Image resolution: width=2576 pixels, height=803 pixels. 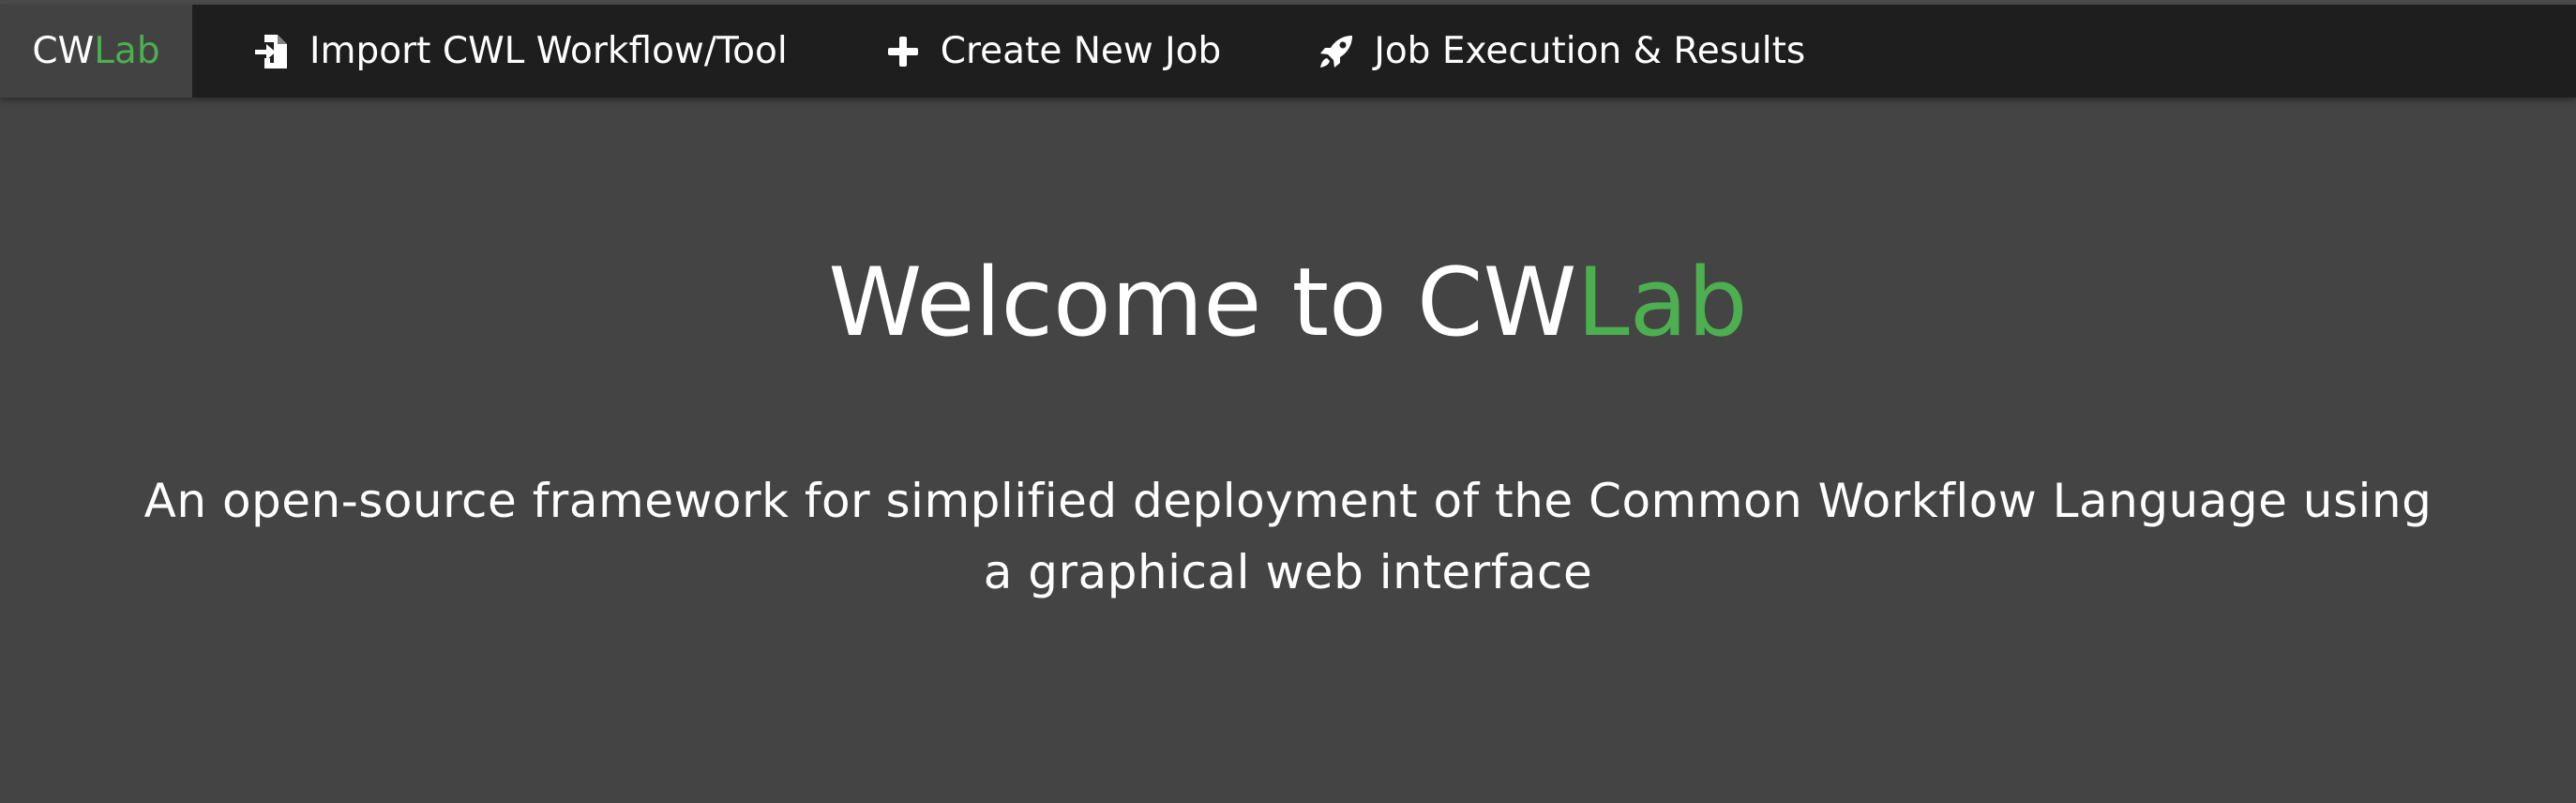 I want to click on title-cw: CW, so click(x=1496, y=302).